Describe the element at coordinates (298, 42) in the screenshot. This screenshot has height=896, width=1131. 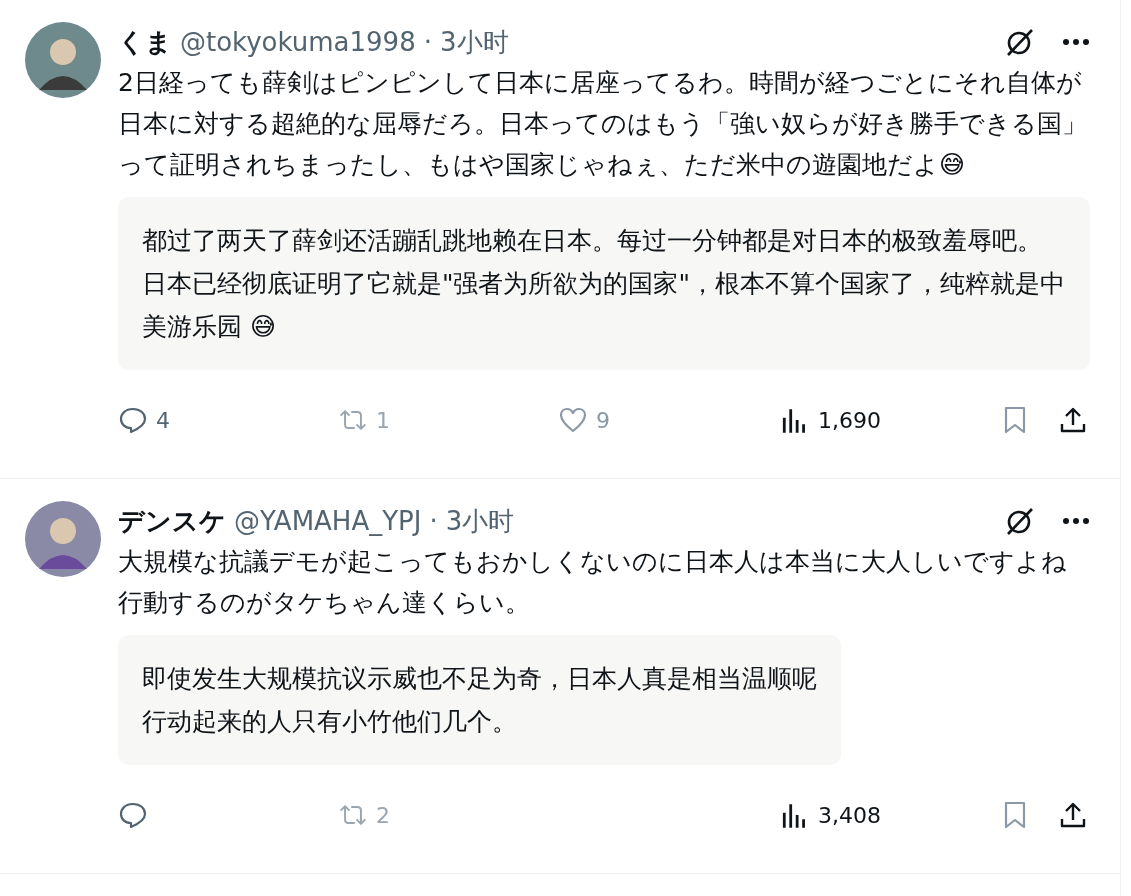
I see `user-handle: @tokyokuma1998` at that location.